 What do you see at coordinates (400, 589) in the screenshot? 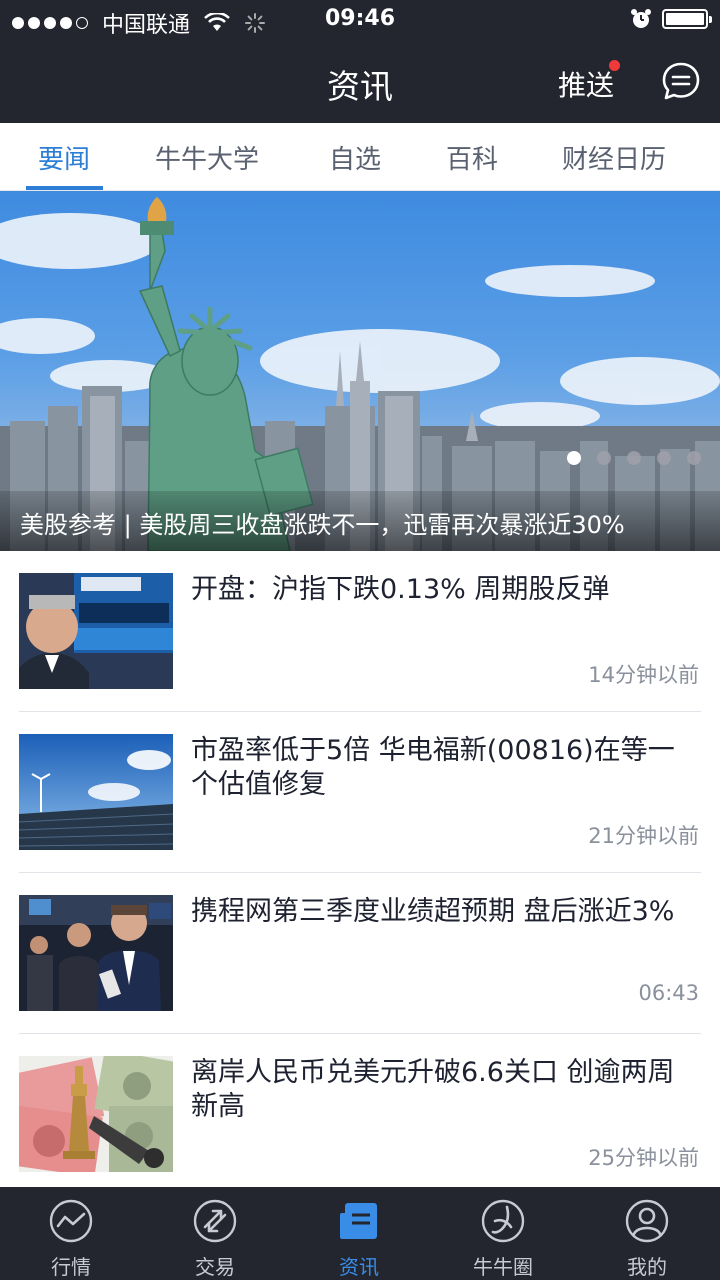
I see `news-title: 开盘：沪指下跌0.13% 周期股反弹` at bounding box center [400, 589].